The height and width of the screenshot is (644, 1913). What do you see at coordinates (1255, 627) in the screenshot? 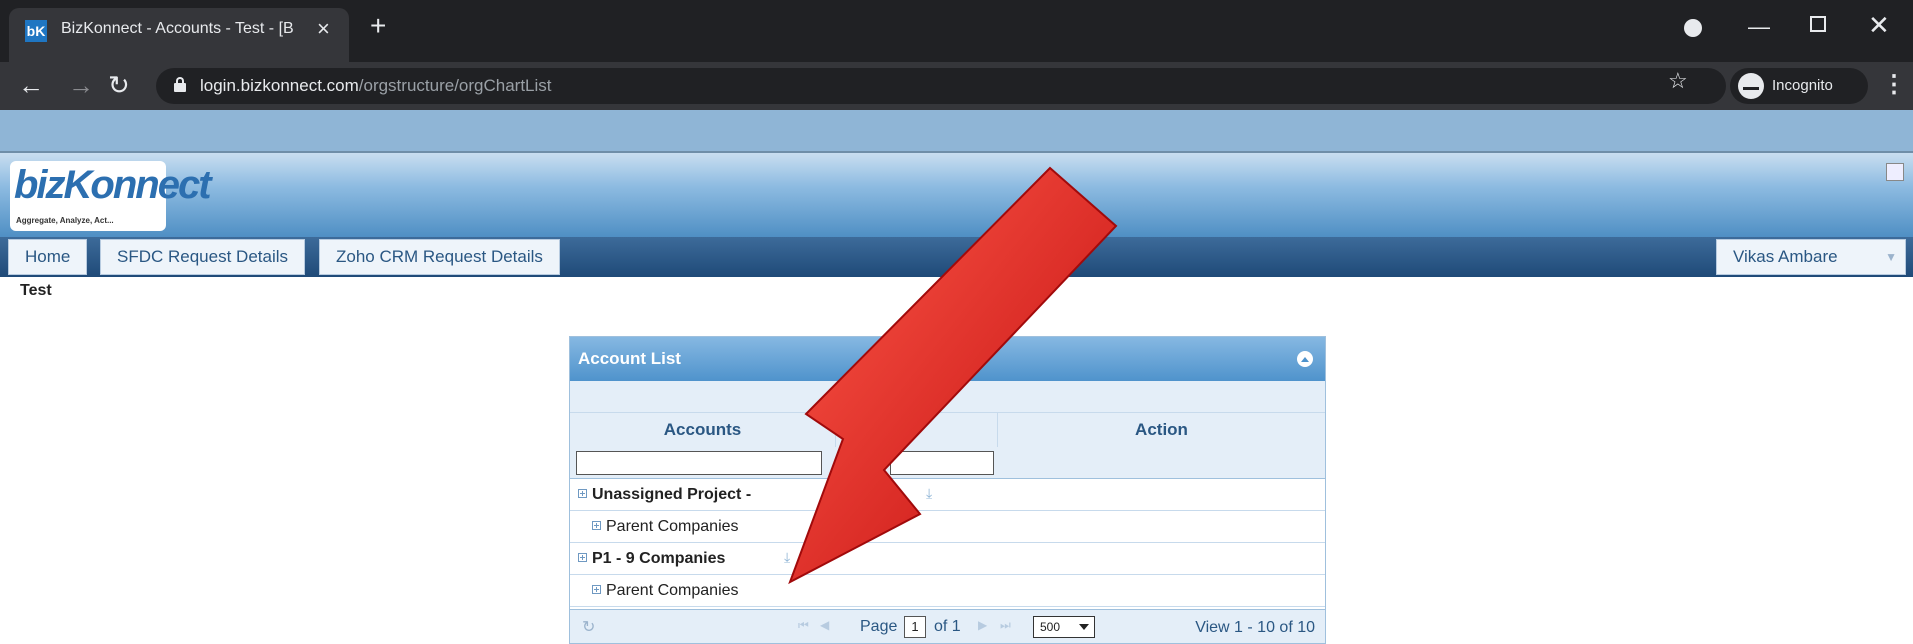
I see `record-count: View 1 - 10 of 10` at bounding box center [1255, 627].